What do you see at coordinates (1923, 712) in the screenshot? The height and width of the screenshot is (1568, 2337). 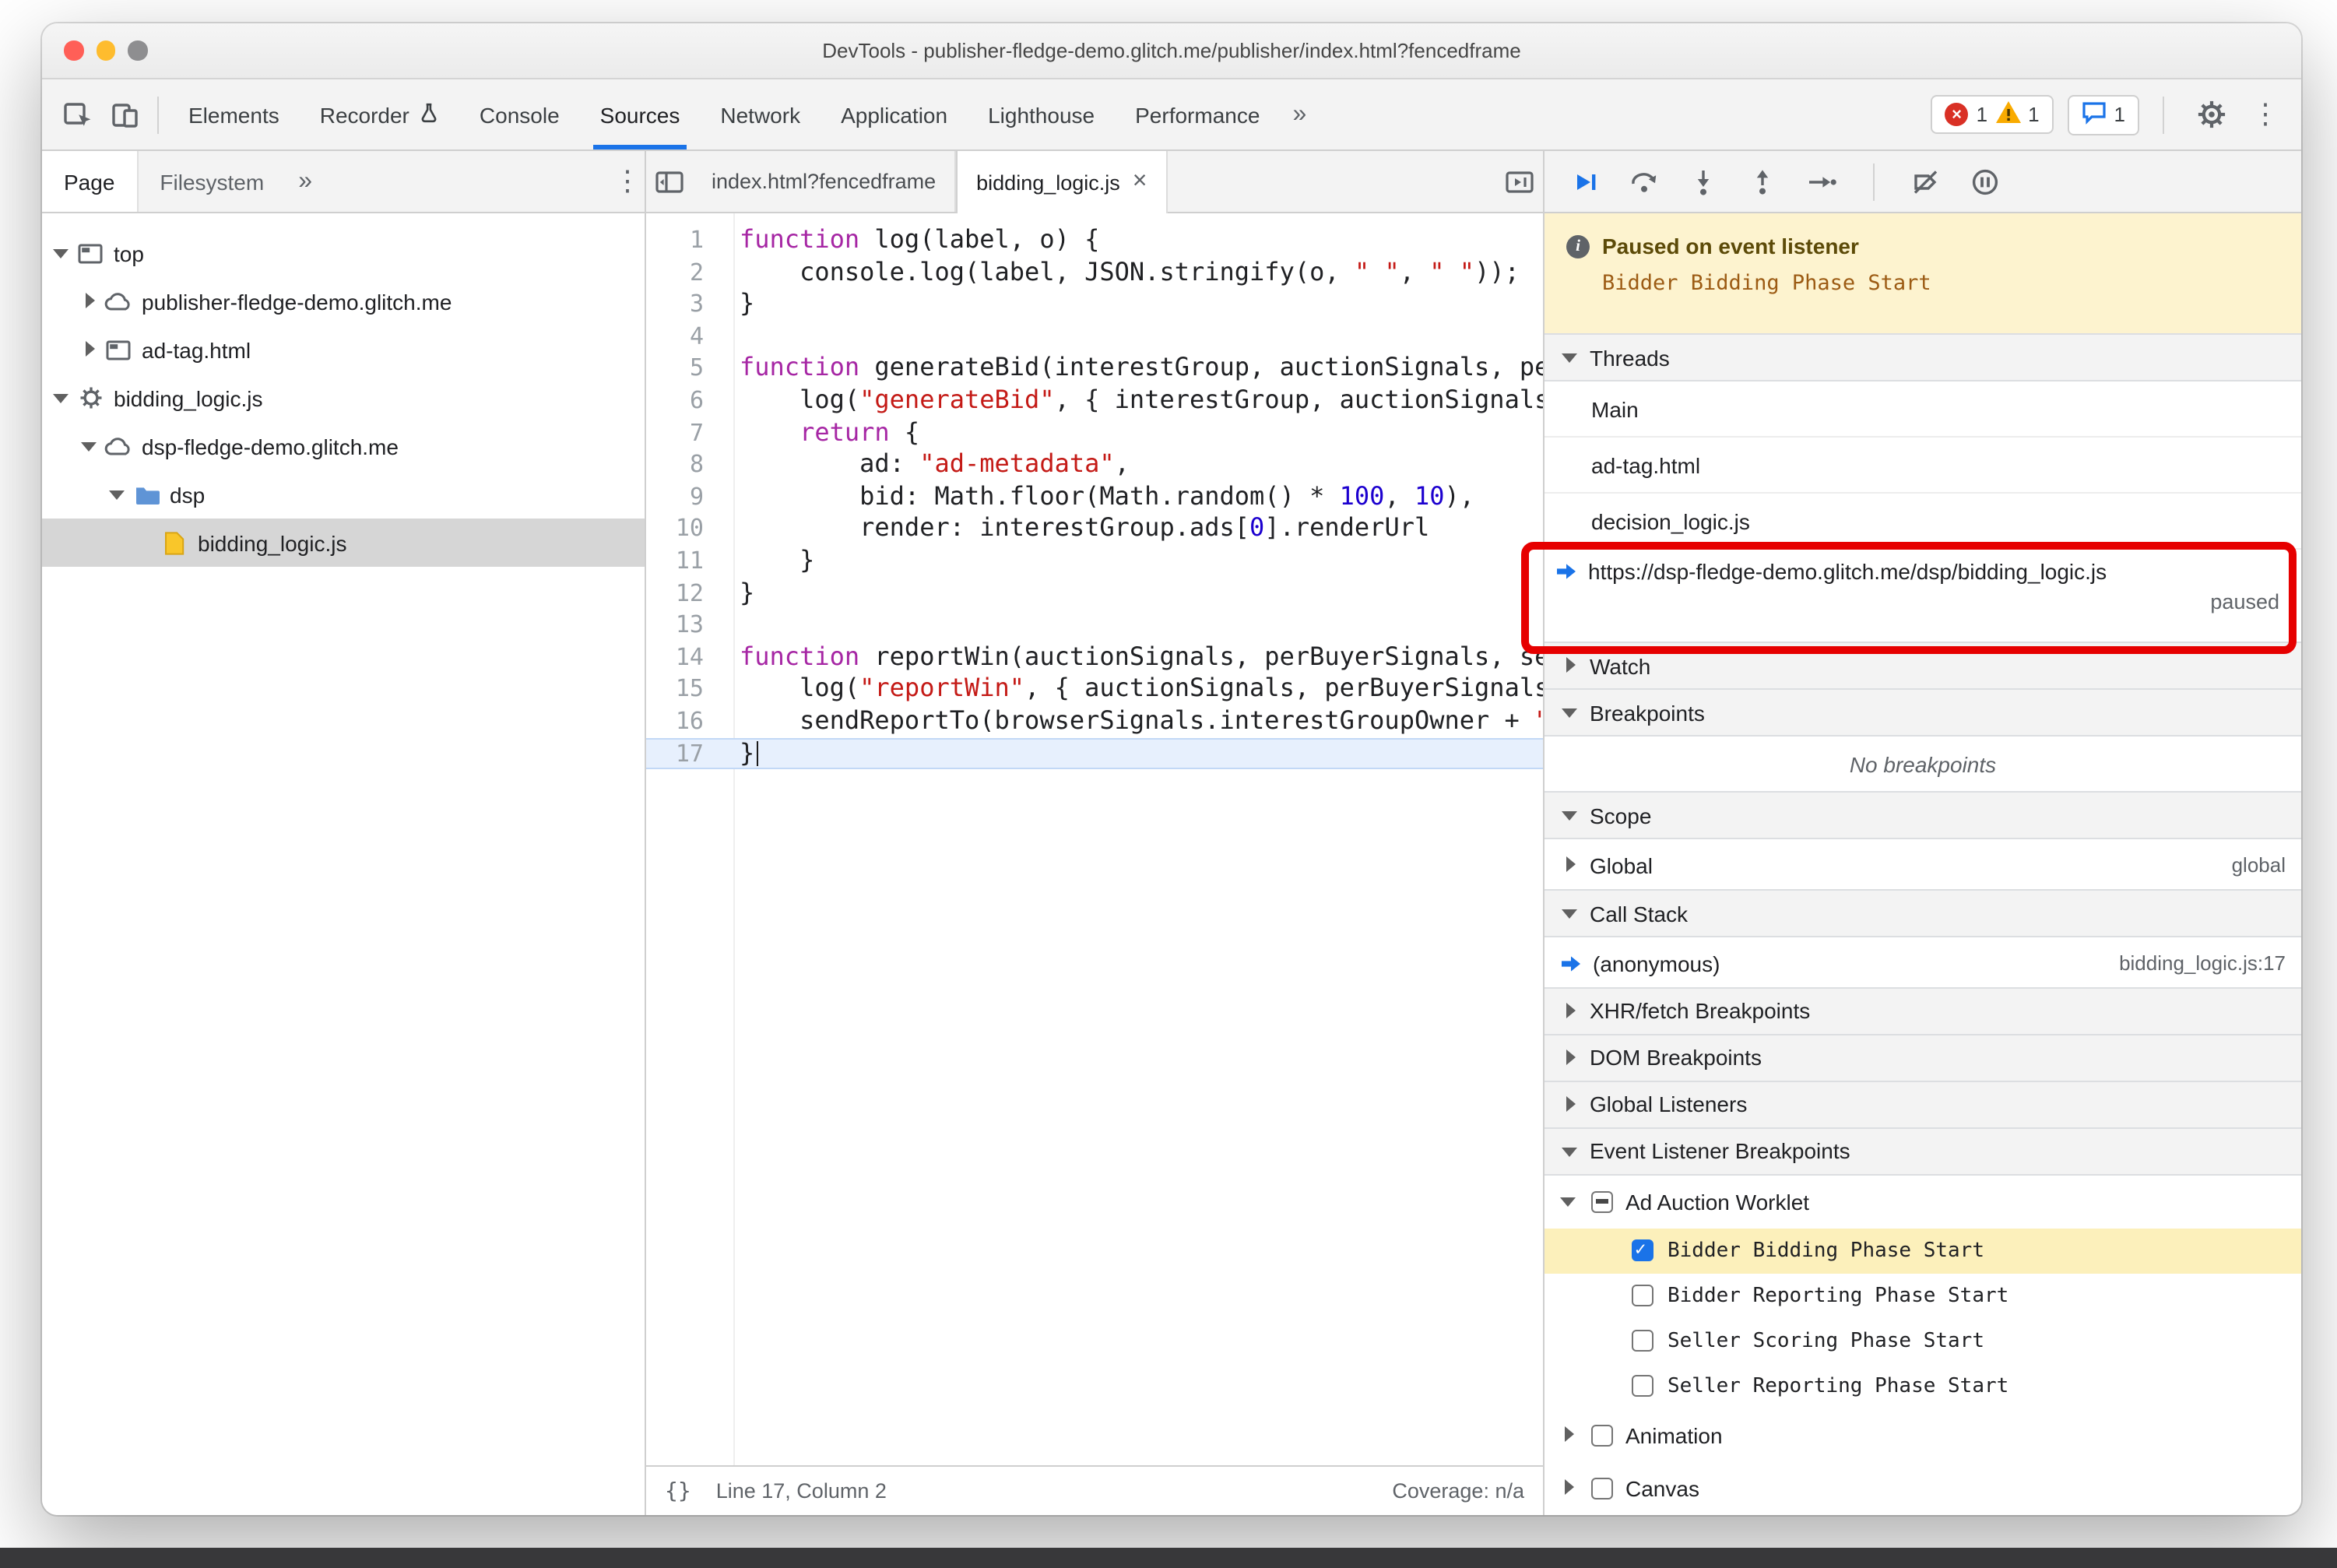 I see `section-breakpoints: Breakpoints` at bounding box center [1923, 712].